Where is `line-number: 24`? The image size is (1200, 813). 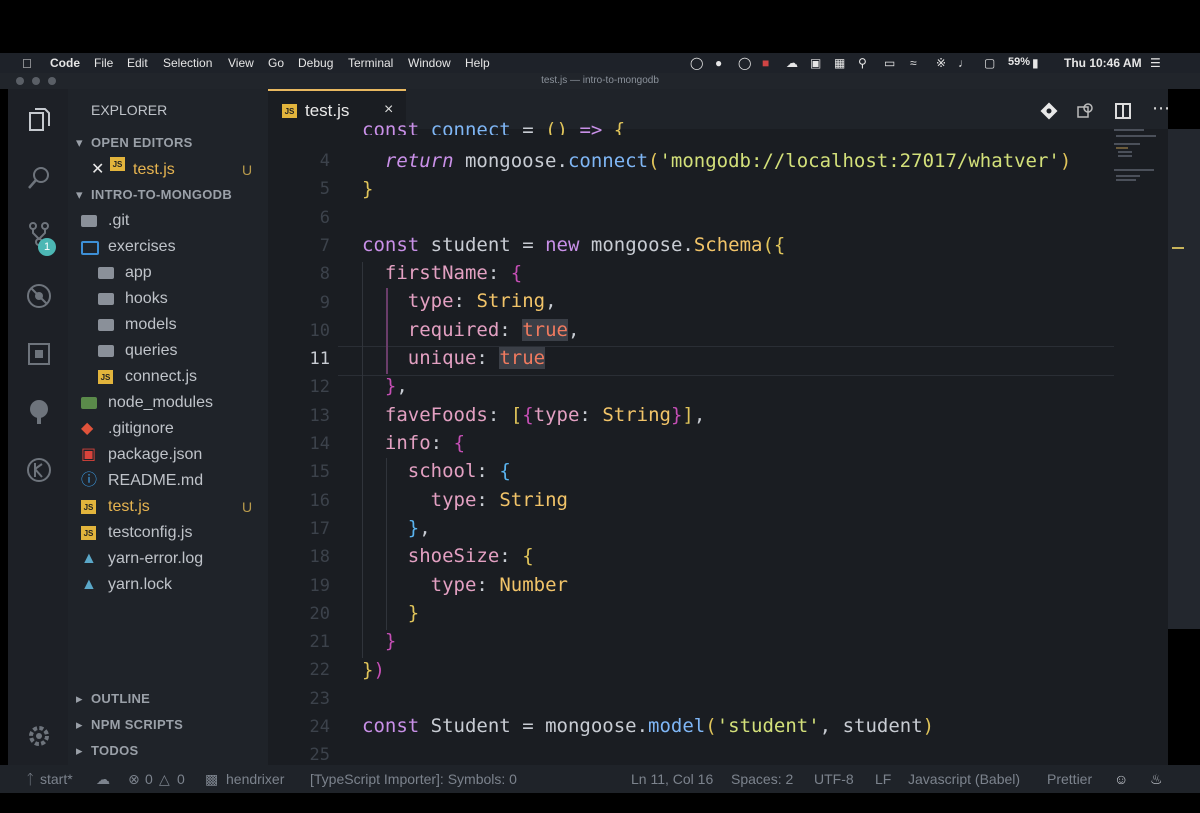
line-number: 24 is located at coordinates (319, 727).